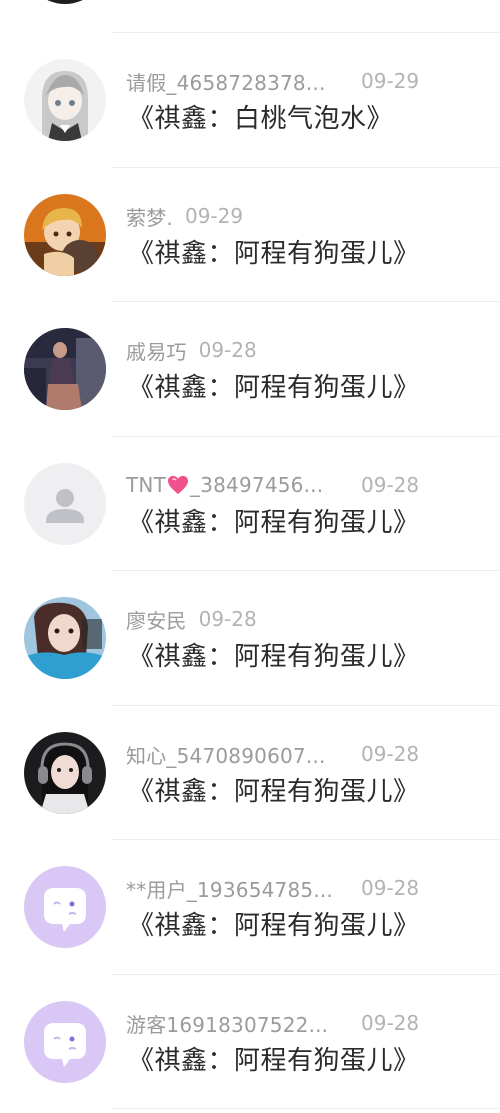 The height and width of the screenshot is (1113, 500). Describe the element at coordinates (191, 619) in the screenshot. I see `item-meta: 廖安民 09-28` at that location.